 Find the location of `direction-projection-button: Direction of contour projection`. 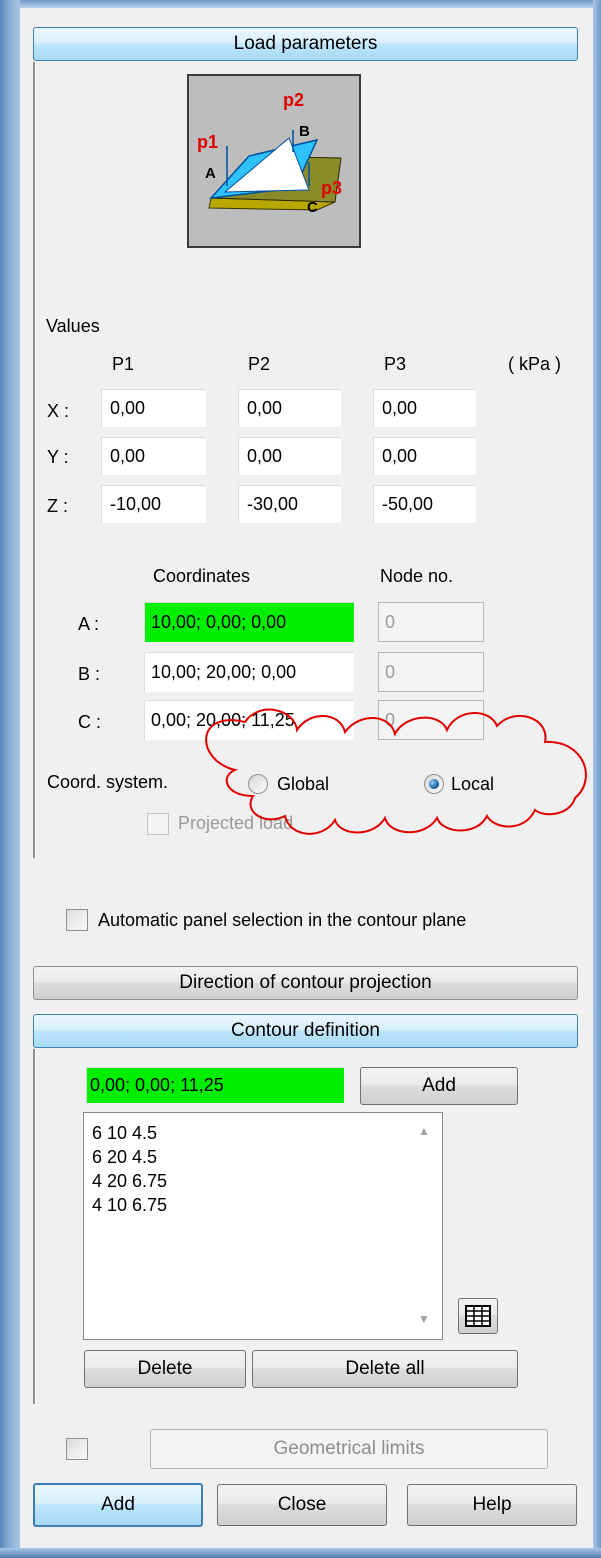

direction-projection-button: Direction of contour projection is located at coordinates (305, 983).